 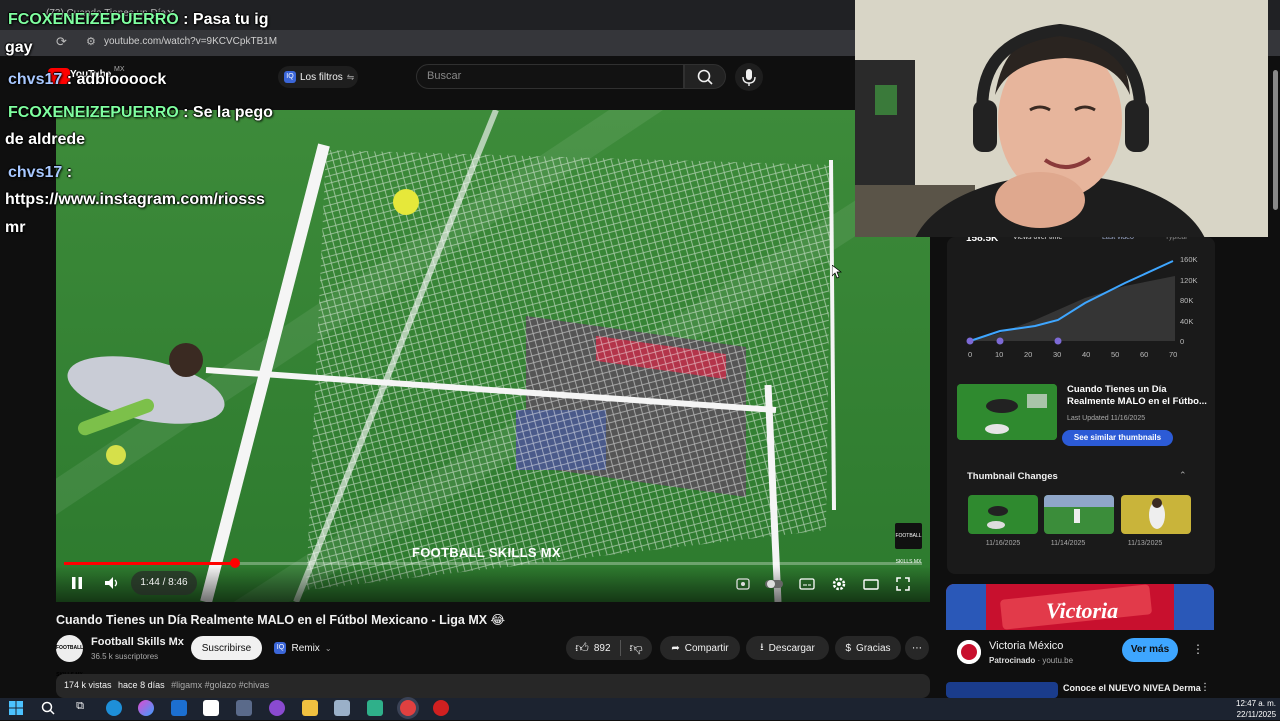 I want to click on chevron-down-icon: ⌄, so click(x=328, y=648).